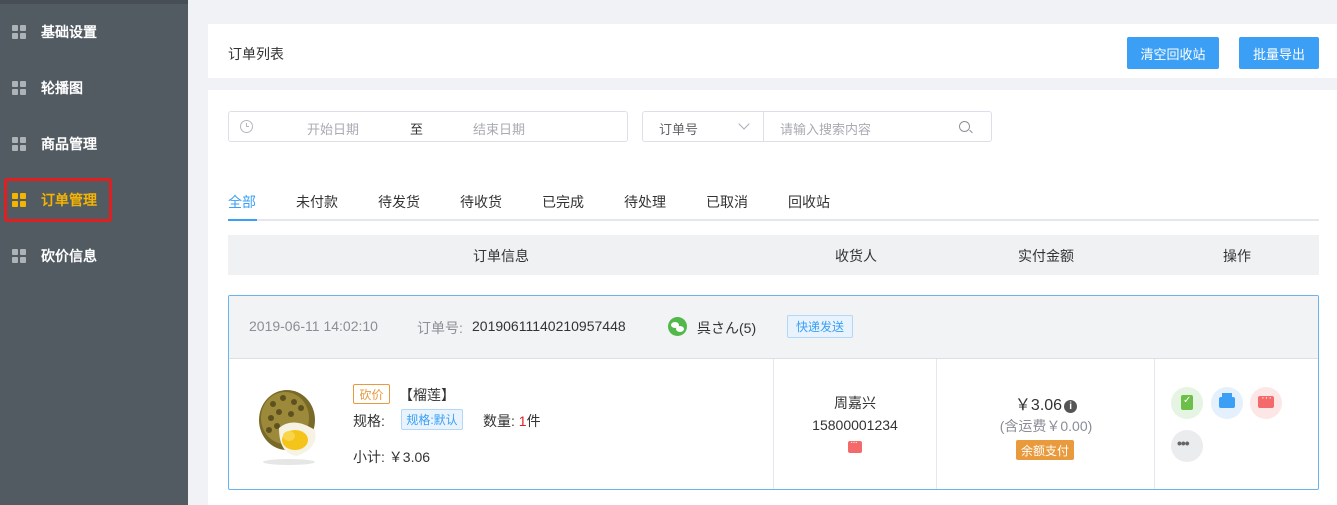 The width and height of the screenshot is (1337, 505). Describe the element at coordinates (772, 51) in the screenshot. I see `page-header: 订单列表 清空回收站 批量导出` at that location.